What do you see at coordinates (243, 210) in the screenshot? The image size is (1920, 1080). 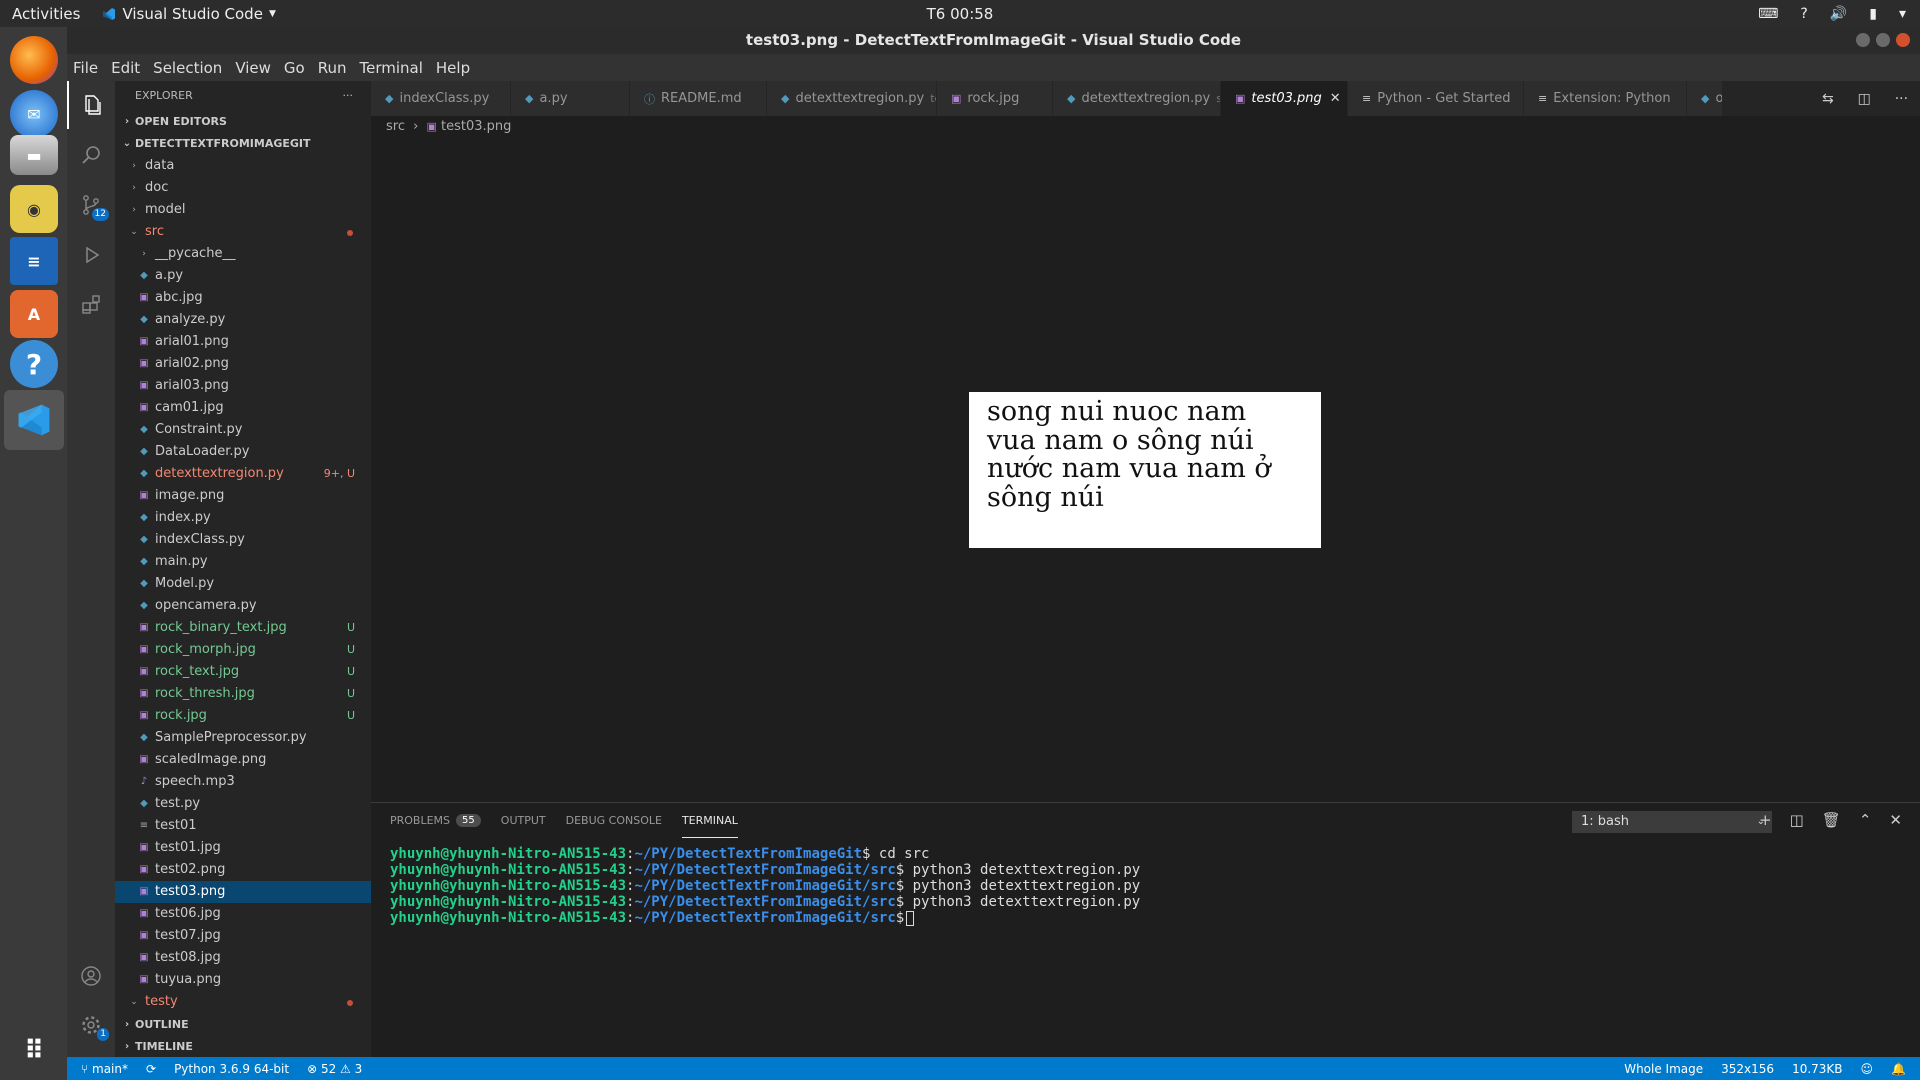 I see `tree-item: › model` at bounding box center [243, 210].